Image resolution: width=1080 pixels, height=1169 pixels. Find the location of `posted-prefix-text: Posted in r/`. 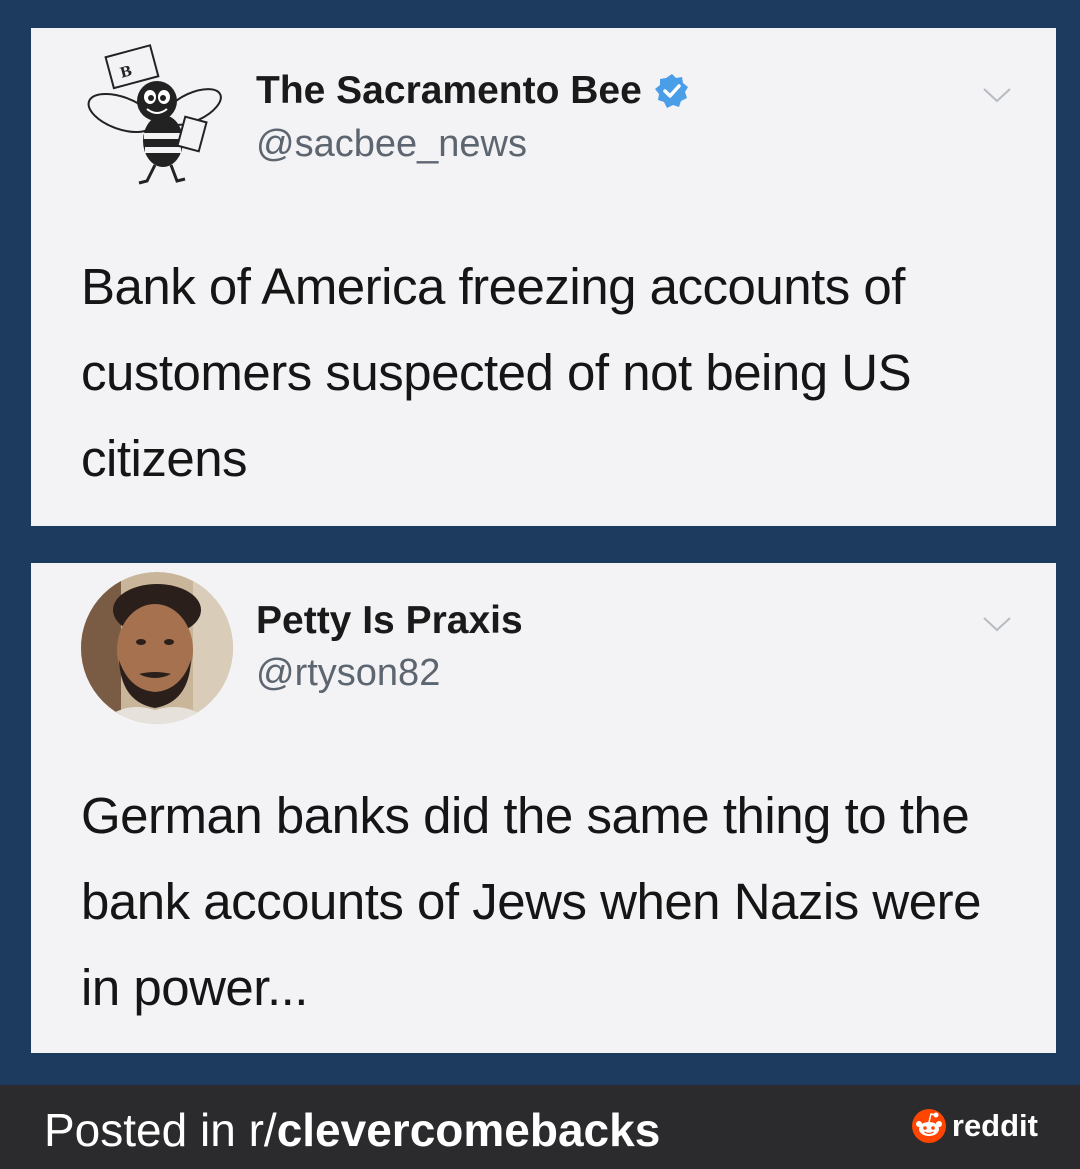

posted-prefix-text: Posted in r/ is located at coordinates (160, 1130).